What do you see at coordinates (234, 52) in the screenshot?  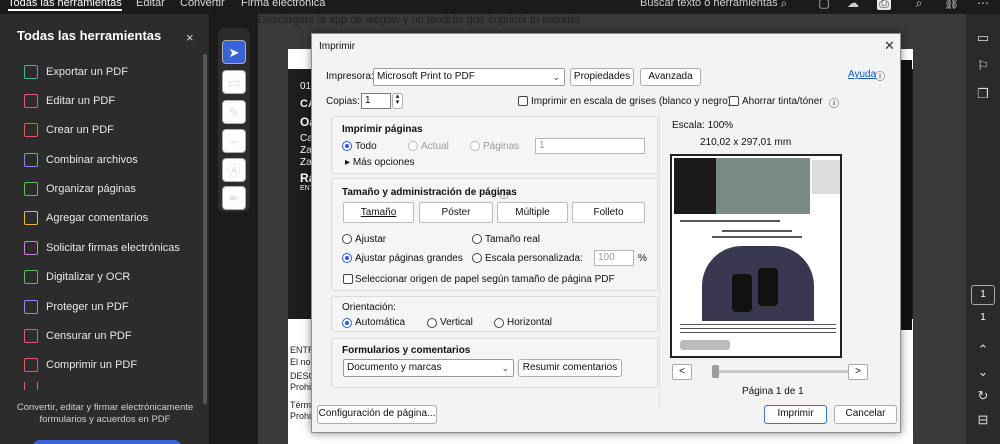 I see `select-cursor-icon: ➤` at bounding box center [234, 52].